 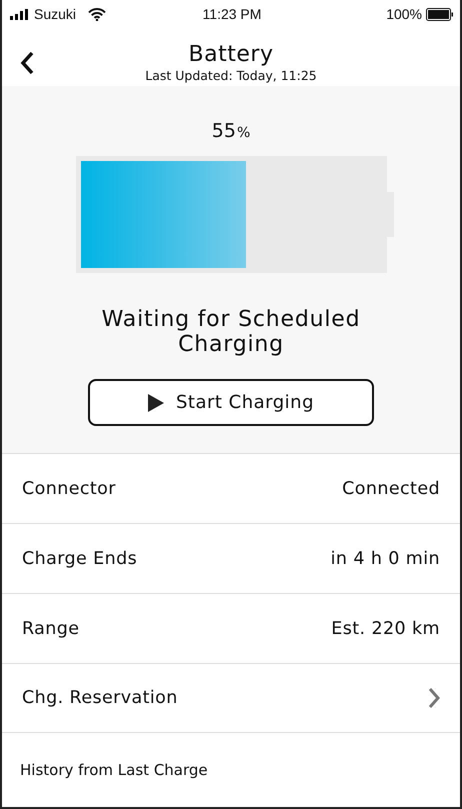 What do you see at coordinates (232, 14) in the screenshot?
I see `clock-time: 11:23 PM` at bounding box center [232, 14].